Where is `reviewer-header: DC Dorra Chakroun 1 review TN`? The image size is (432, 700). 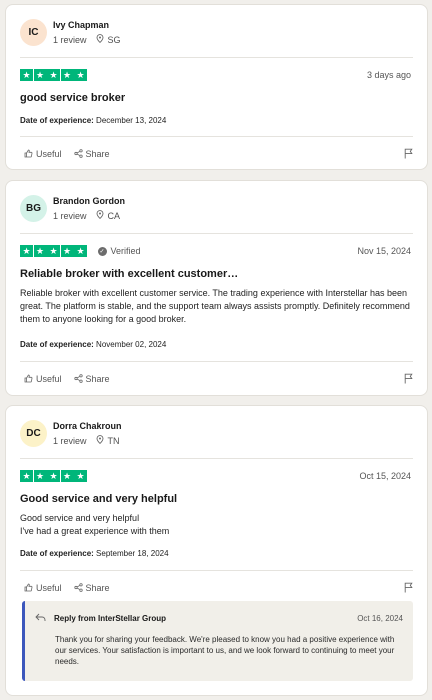 reviewer-header: DC Dorra Chakroun 1 review TN is located at coordinates (71, 433).